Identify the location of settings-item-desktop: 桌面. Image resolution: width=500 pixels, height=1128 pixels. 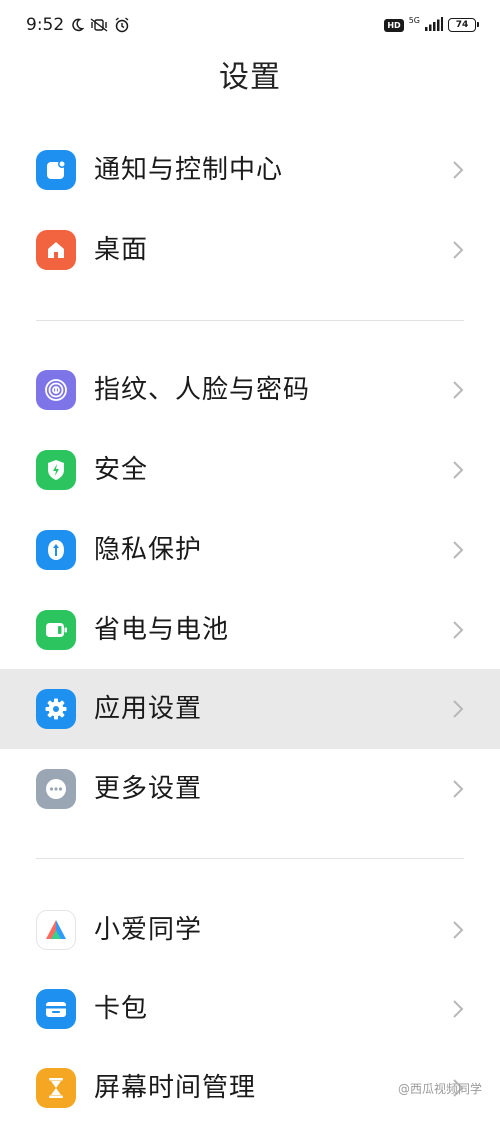
(250, 250).